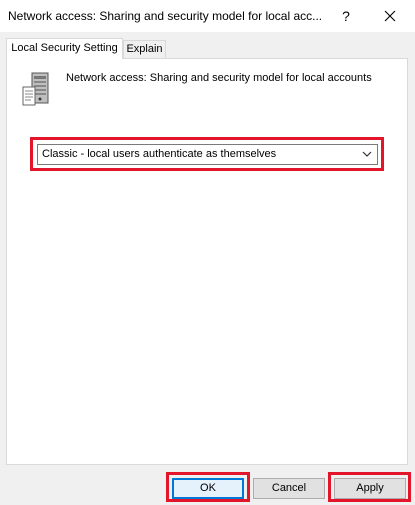 The height and width of the screenshot is (505, 415). Describe the element at coordinates (38, 91) in the screenshot. I see `server-policy-icon` at that location.